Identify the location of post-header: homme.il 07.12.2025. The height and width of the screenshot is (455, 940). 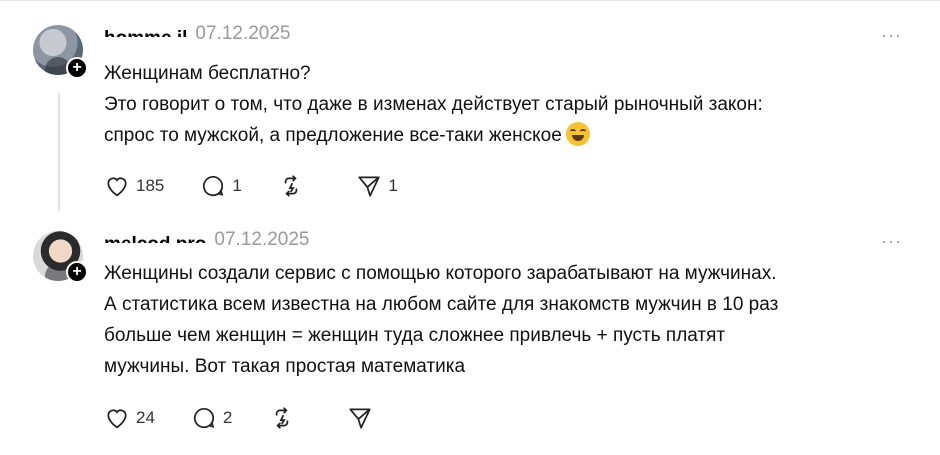
(197, 35).